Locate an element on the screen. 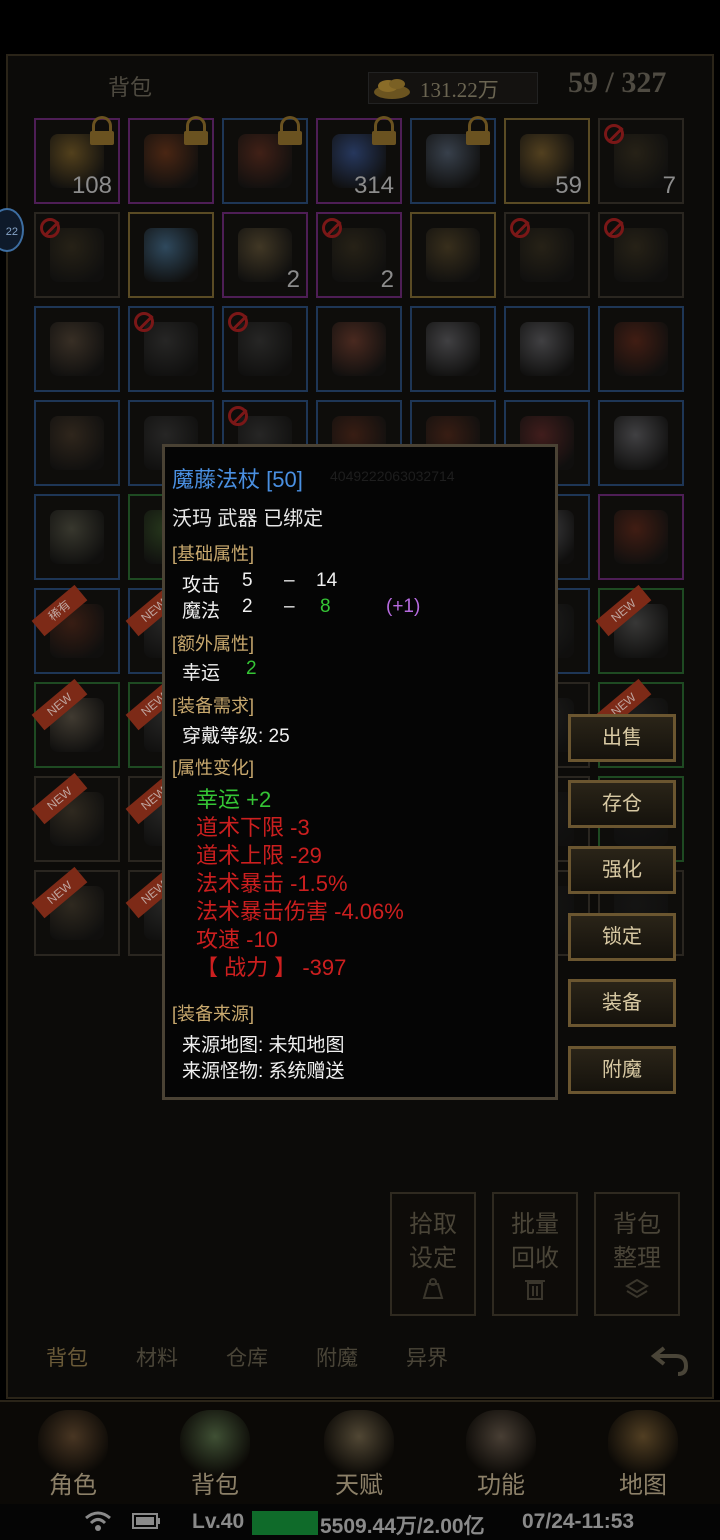 This screenshot has height=1540, width=720. inventory-slot: 稀有 is located at coordinates (75, 629).